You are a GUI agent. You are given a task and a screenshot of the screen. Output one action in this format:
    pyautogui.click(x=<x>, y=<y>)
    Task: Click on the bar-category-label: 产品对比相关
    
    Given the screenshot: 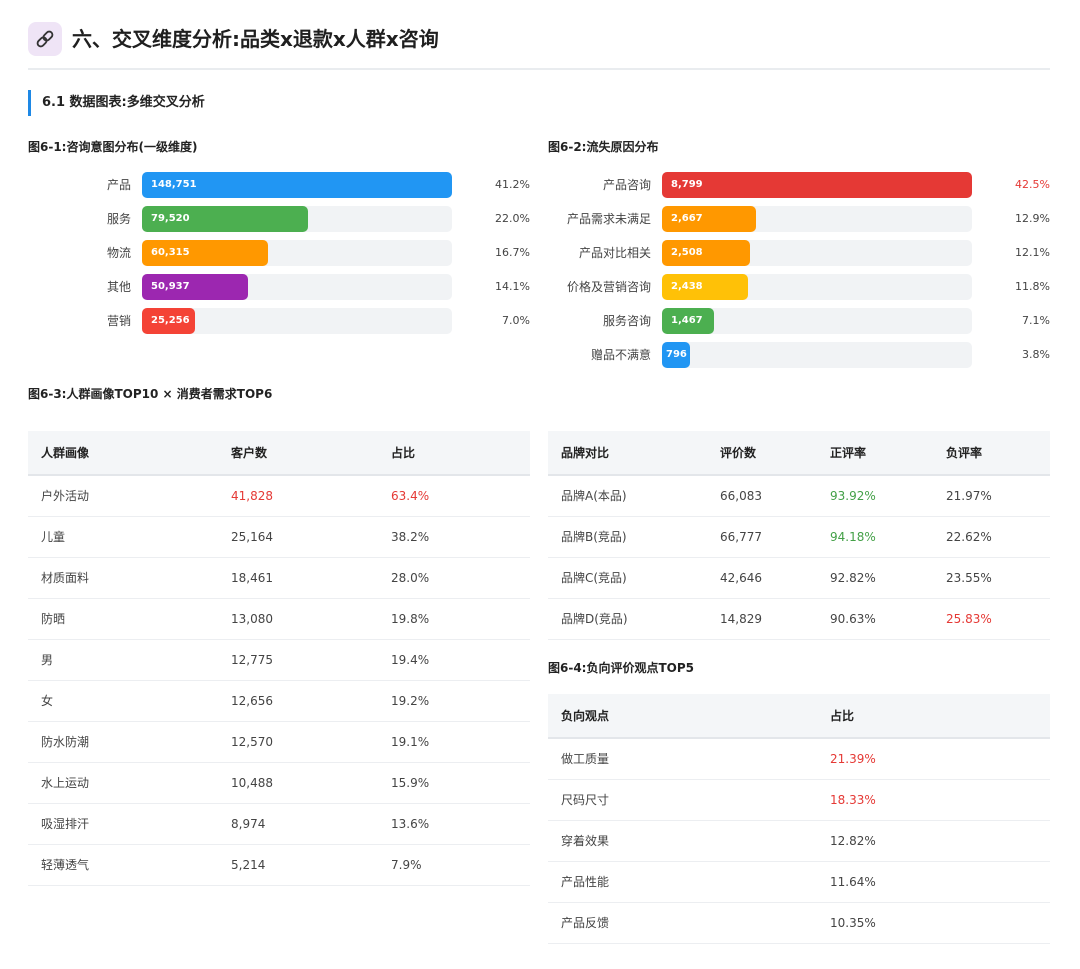 What is the action you would take?
    pyautogui.click(x=614, y=253)
    